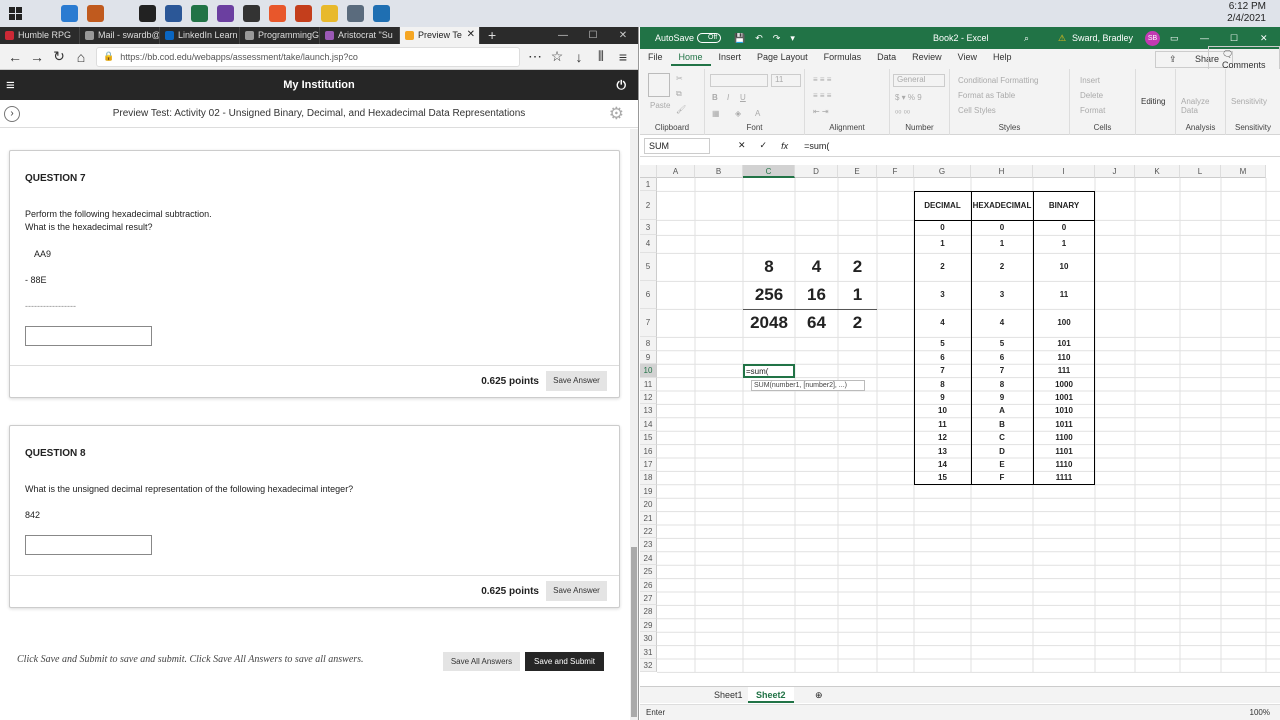  What do you see at coordinates (764, 145) in the screenshot?
I see `enter-icon: ✓` at bounding box center [764, 145].